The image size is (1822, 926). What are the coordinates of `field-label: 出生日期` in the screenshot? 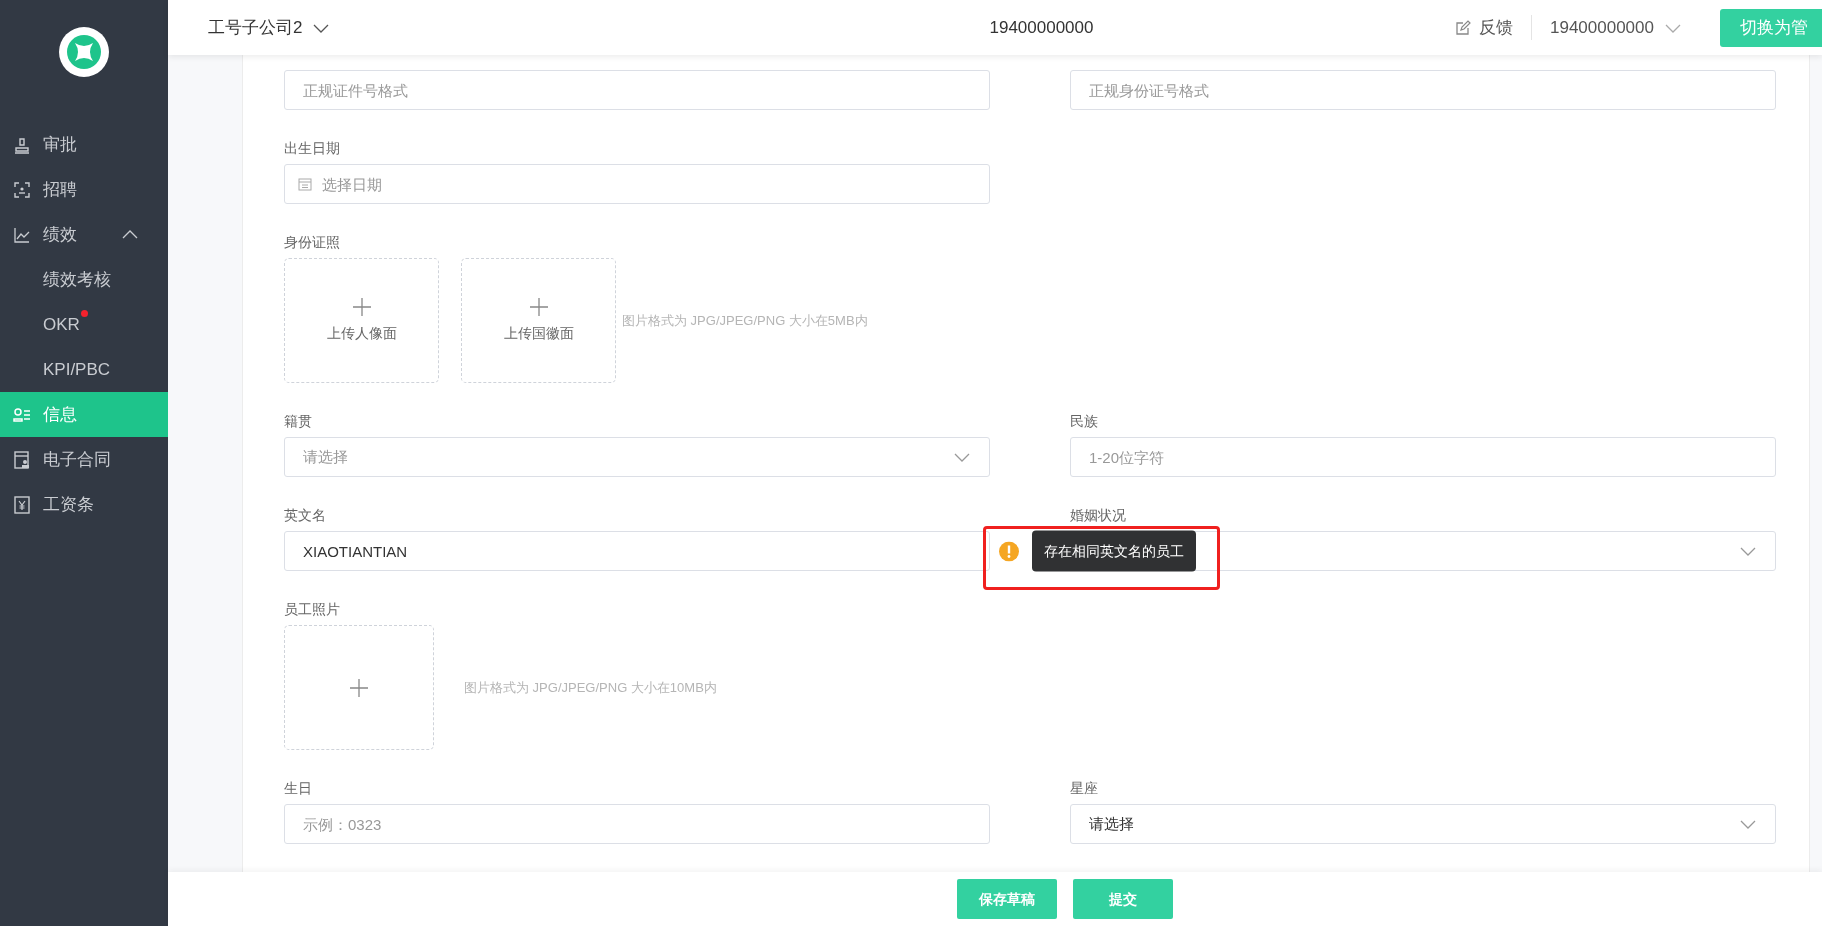 It's located at (312, 148).